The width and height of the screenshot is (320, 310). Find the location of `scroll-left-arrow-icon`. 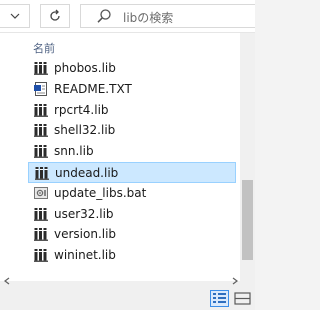

scroll-left-arrow-icon is located at coordinates (7, 281).